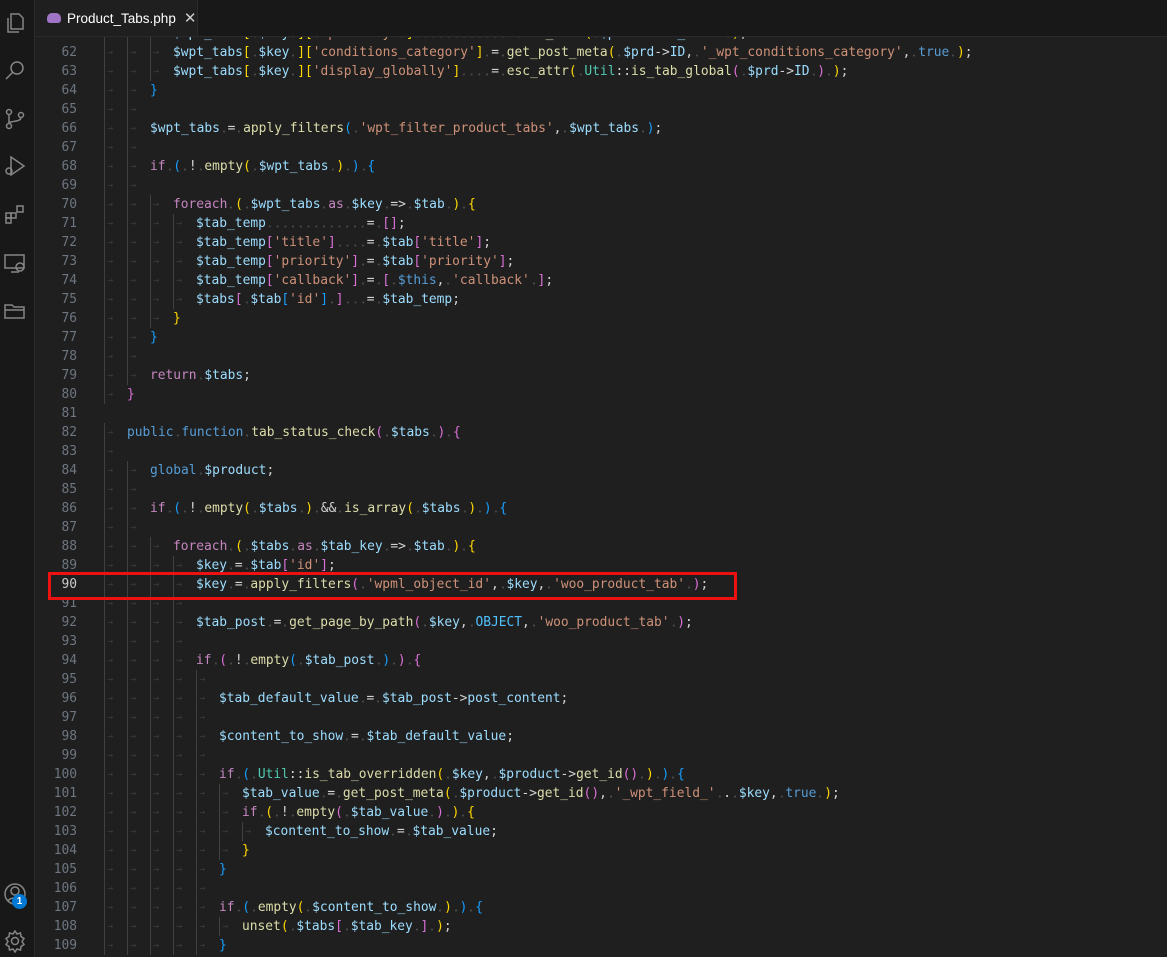 The height and width of the screenshot is (957, 1167). I want to click on line-number: 83, so click(69, 451).